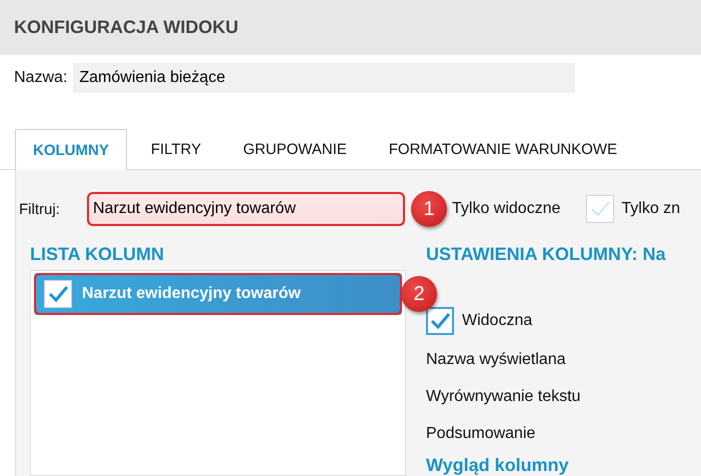  What do you see at coordinates (295, 149) in the screenshot?
I see `tab: GRUPOWANIE` at bounding box center [295, 149].